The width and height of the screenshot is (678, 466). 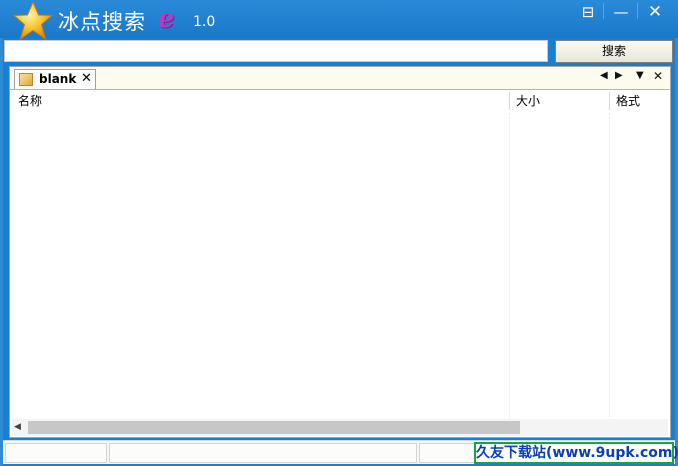 I want to click on version-label: 1.0, so click(x=204, y=22).